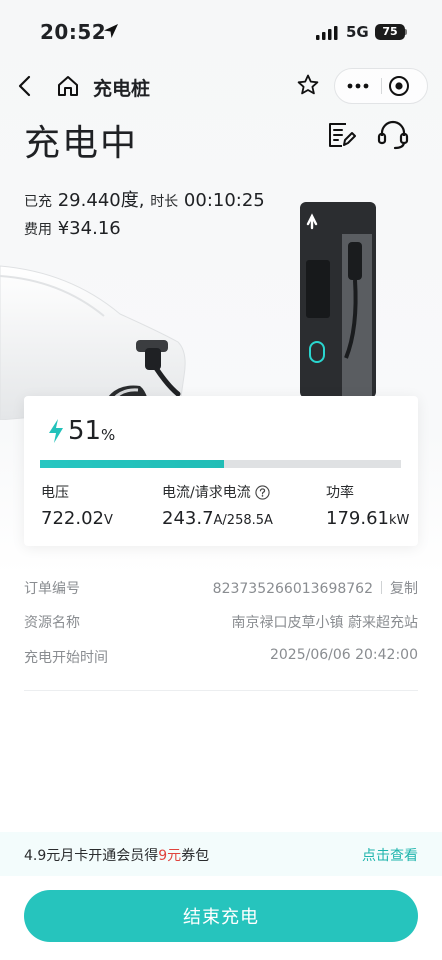 The image size is (442, 960). What do you see at coordinates (164, 202) in the screenshot?
I see `duration-label: 时长` at bounding box center [164, 202].